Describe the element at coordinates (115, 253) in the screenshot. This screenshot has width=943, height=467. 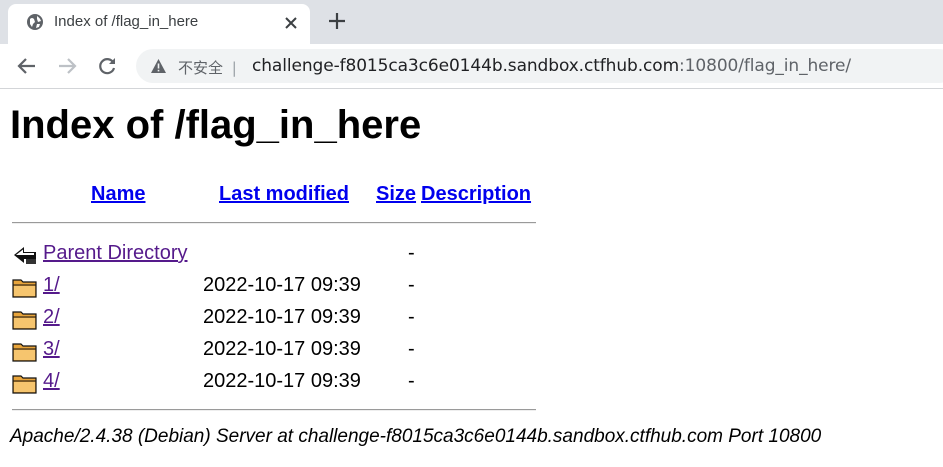
I see `row-name-link: Parent Directory` at that location.